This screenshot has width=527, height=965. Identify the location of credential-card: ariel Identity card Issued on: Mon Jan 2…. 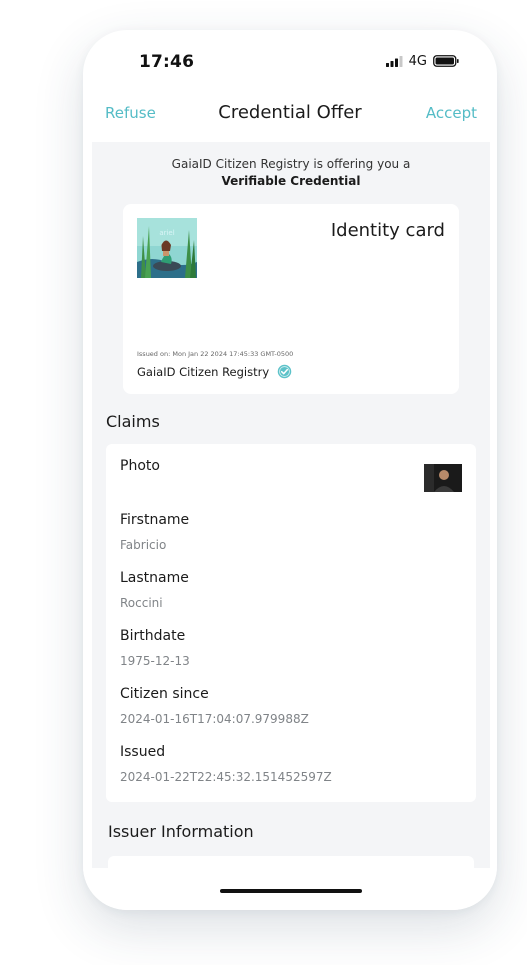
(291, 299).